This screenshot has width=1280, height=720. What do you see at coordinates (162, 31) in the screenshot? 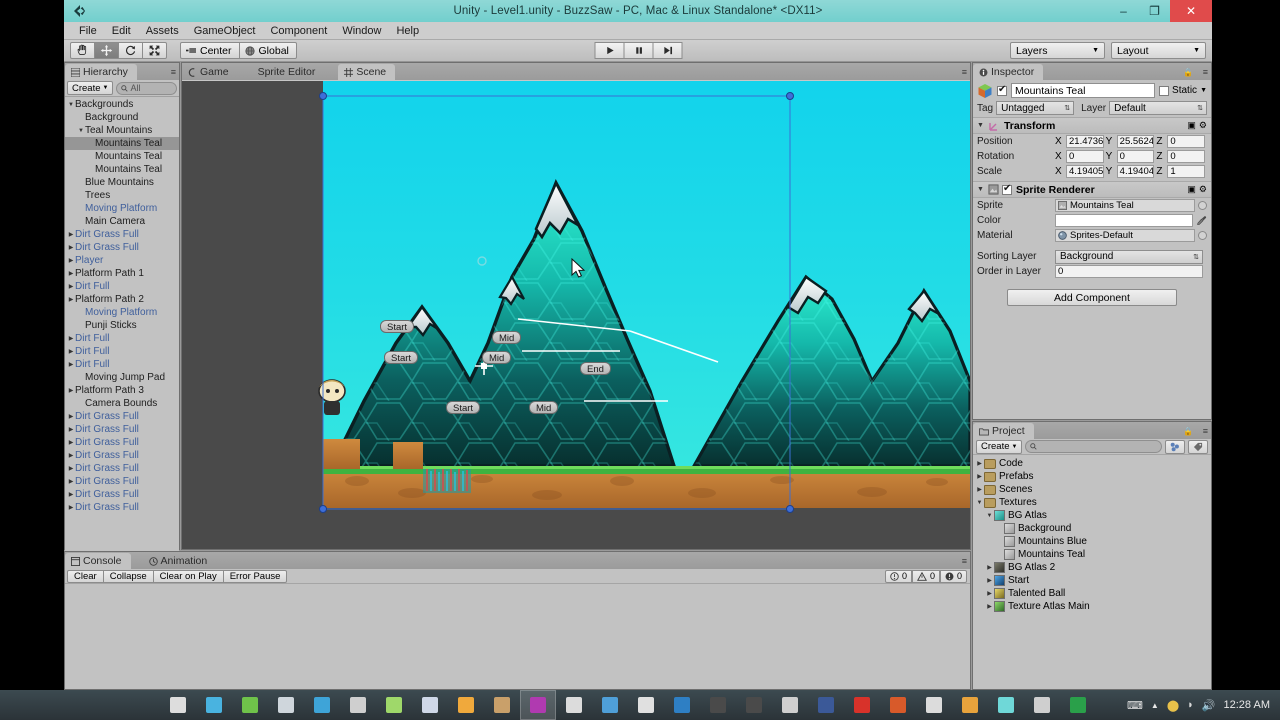
I see `menu-assets: Assets` at bounding box center [162, 31].